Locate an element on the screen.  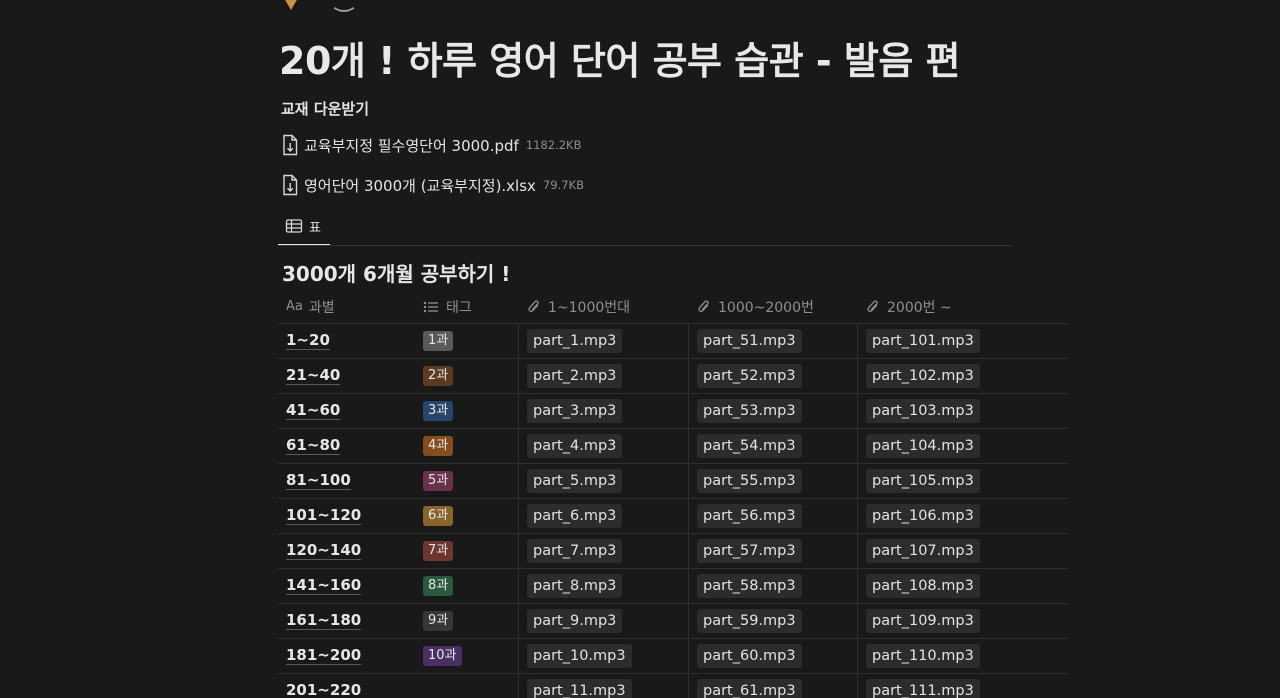
audio-file-chip: part_109.mp3 is located at coordinates (923, 621).